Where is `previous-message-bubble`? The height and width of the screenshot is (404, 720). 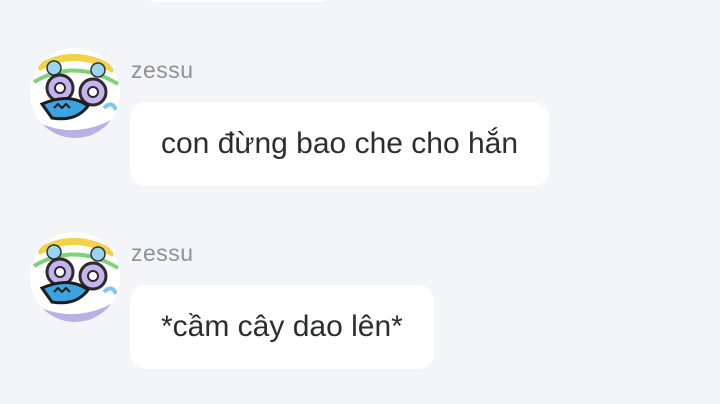 previous-message-bubble is located at coordinates (237, 1).